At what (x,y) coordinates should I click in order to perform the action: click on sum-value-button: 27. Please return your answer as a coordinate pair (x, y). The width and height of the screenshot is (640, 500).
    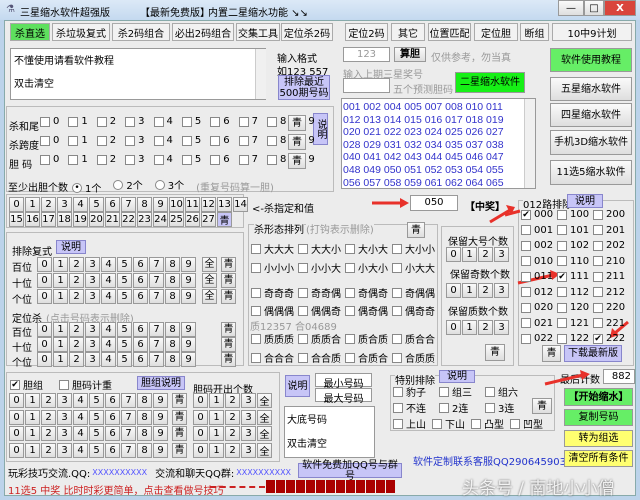
    Looking at the image, I should click on (208, 219).